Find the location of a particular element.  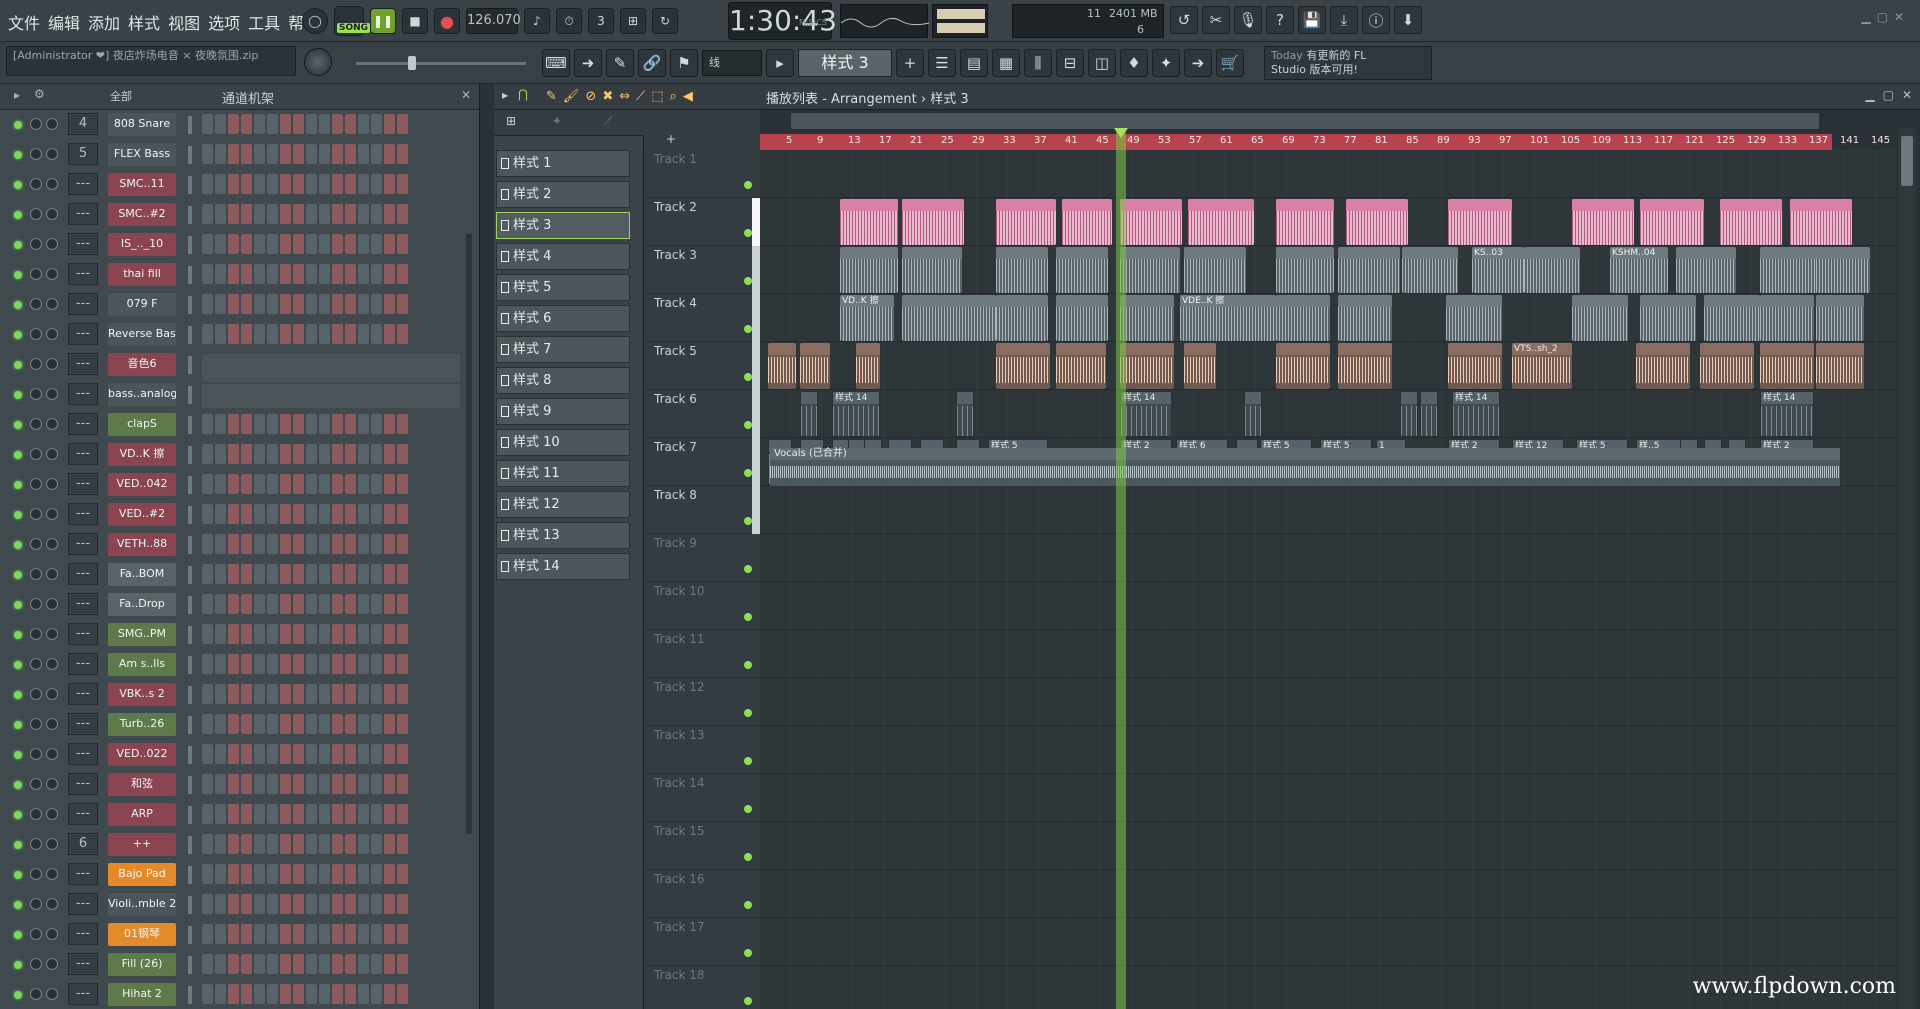

snap-selector: 线 is located at coordinates (732, 63).